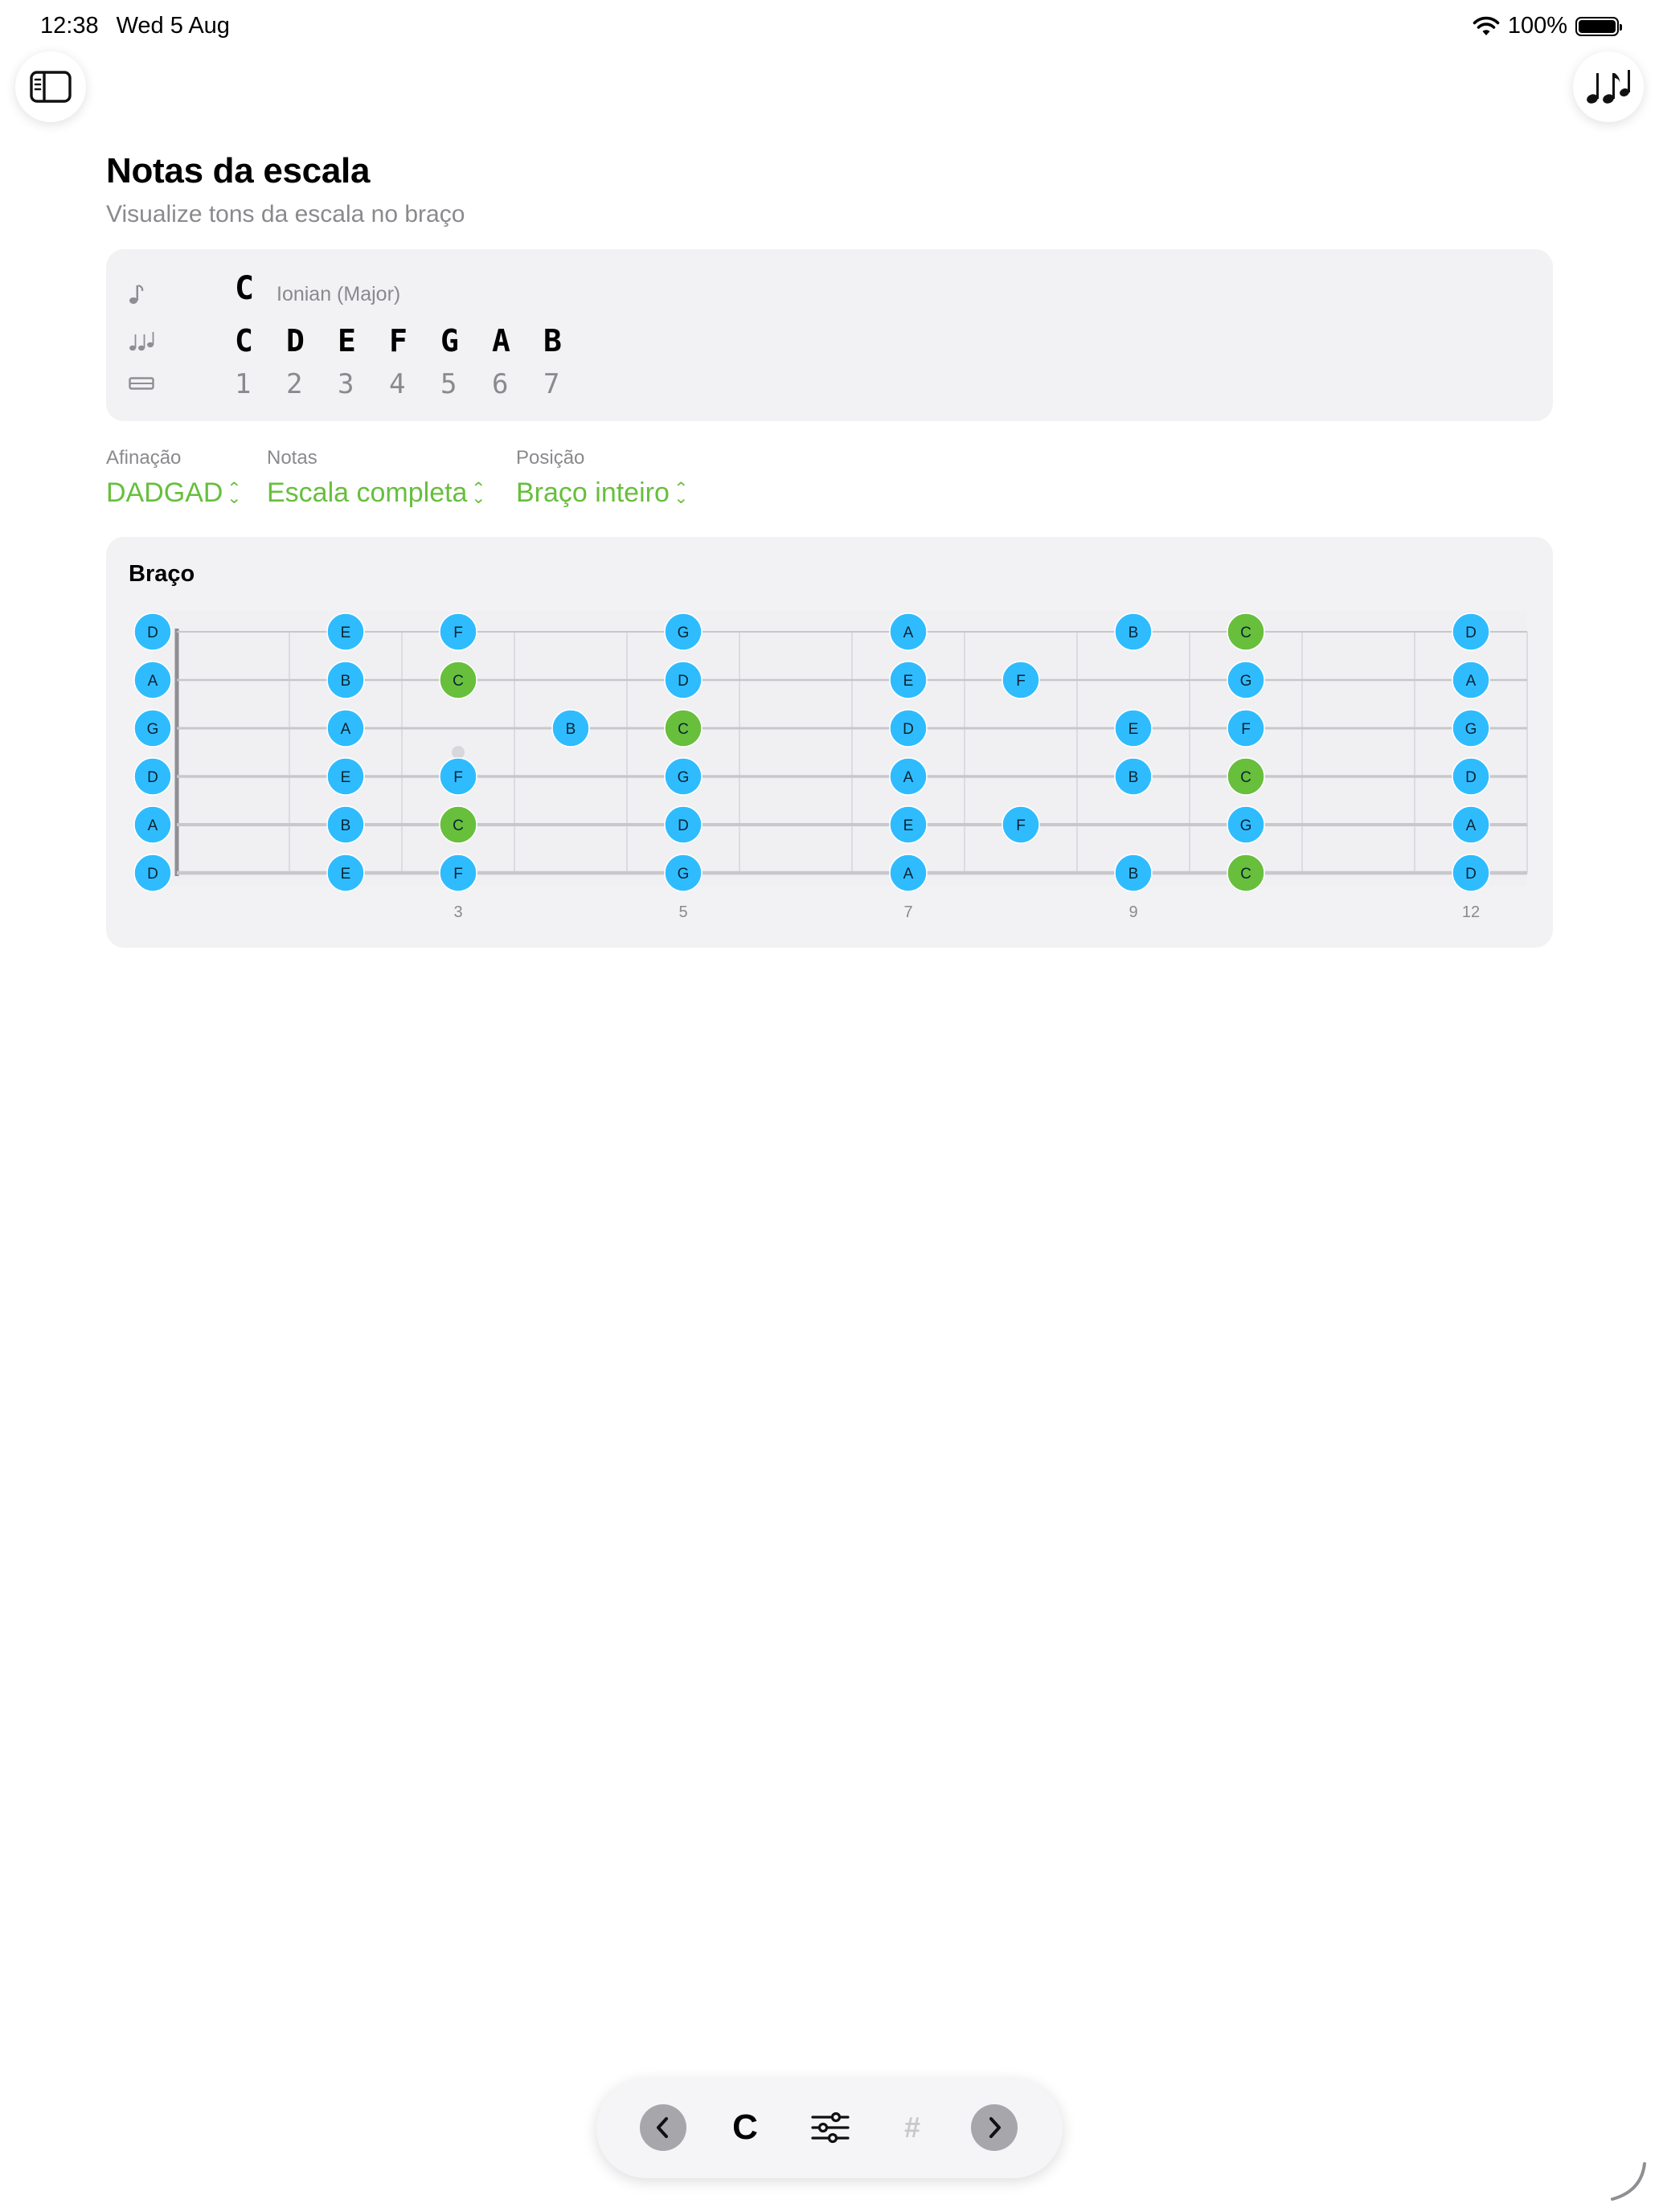 The image size is (1659, 2212). What do you see at coordinates (141, 341) in the screenshot?
I see `music-notes-small-icon` at bounding box center [141, 341].